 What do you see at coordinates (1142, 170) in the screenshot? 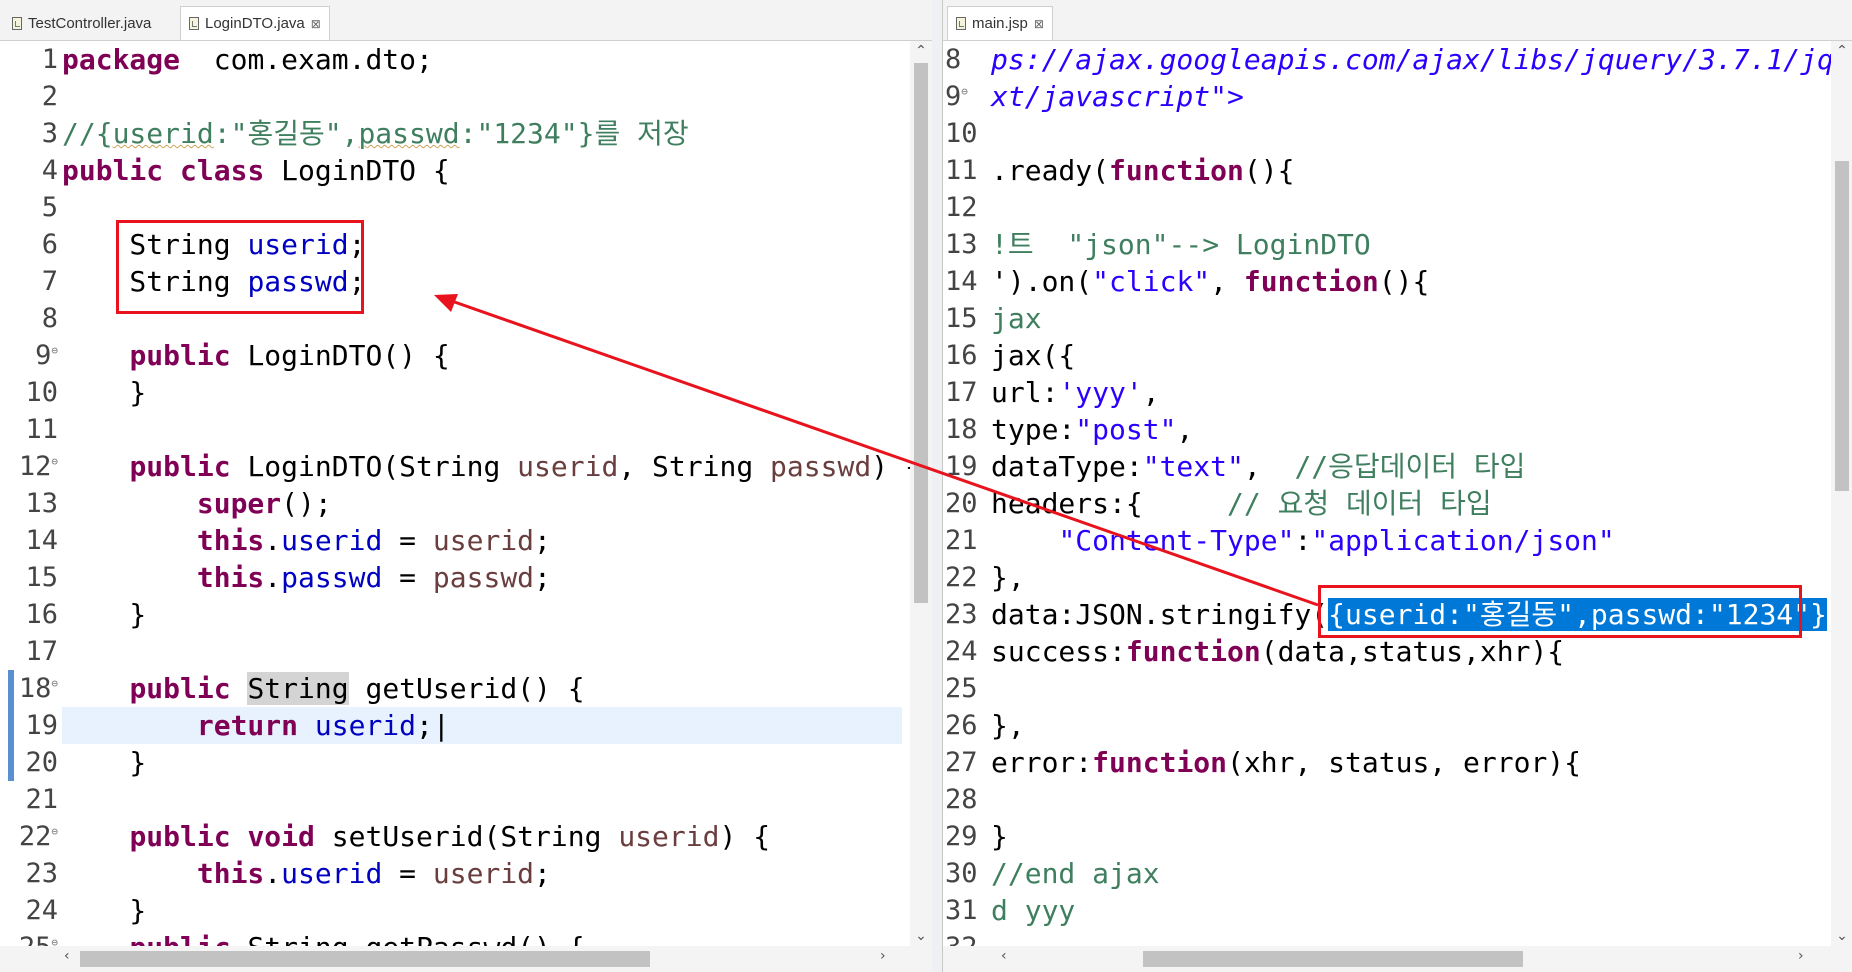
I see `code-text: .ready(function(){` at bounding box center [1142, 170].